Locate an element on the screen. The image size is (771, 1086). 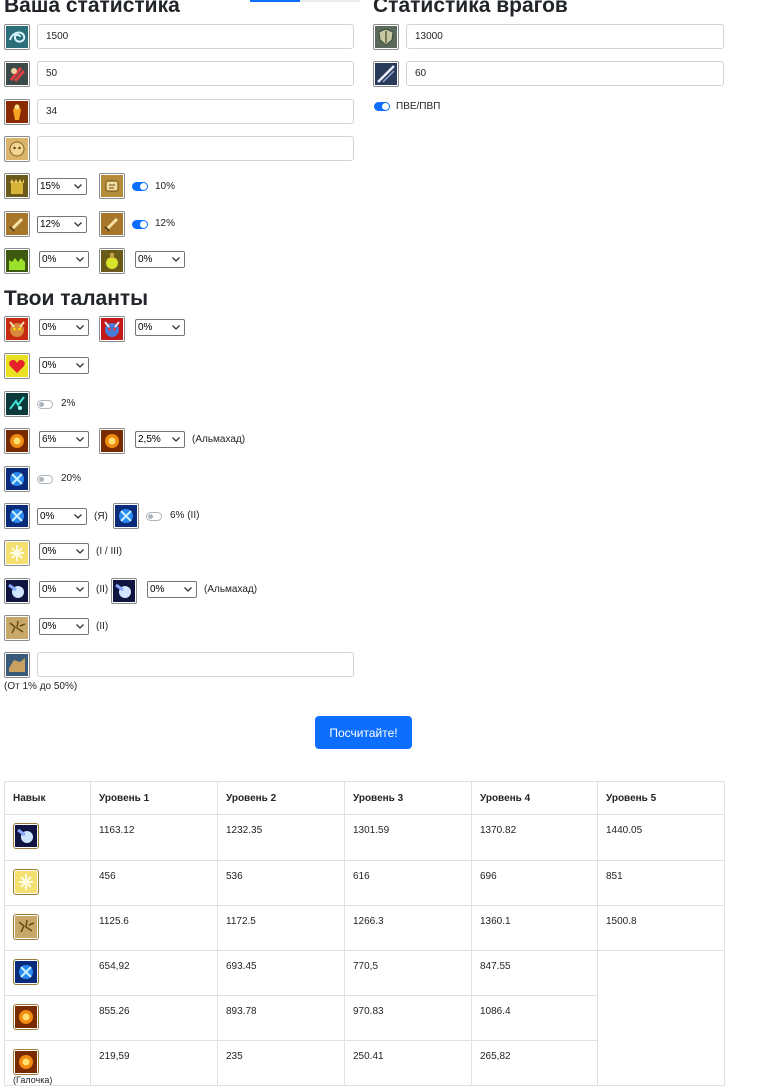
lightning-note: (Я) is located at coordinates (101, 516).